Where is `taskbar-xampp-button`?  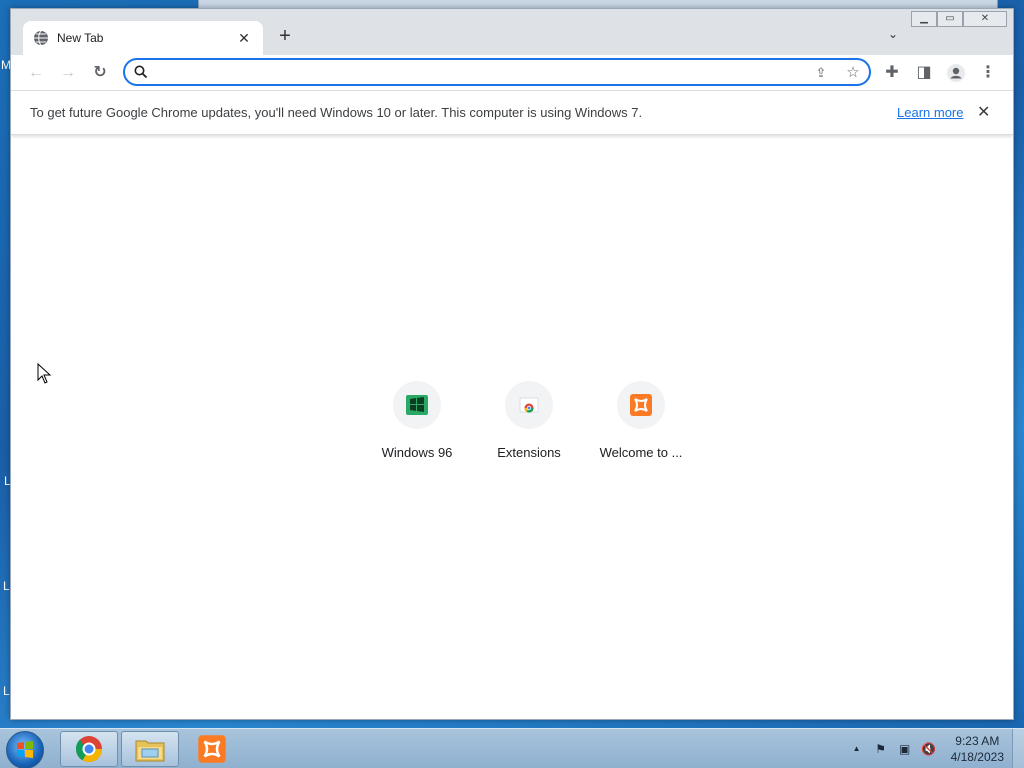
taskbar-xampp-button is located at coordinates (212, 749).